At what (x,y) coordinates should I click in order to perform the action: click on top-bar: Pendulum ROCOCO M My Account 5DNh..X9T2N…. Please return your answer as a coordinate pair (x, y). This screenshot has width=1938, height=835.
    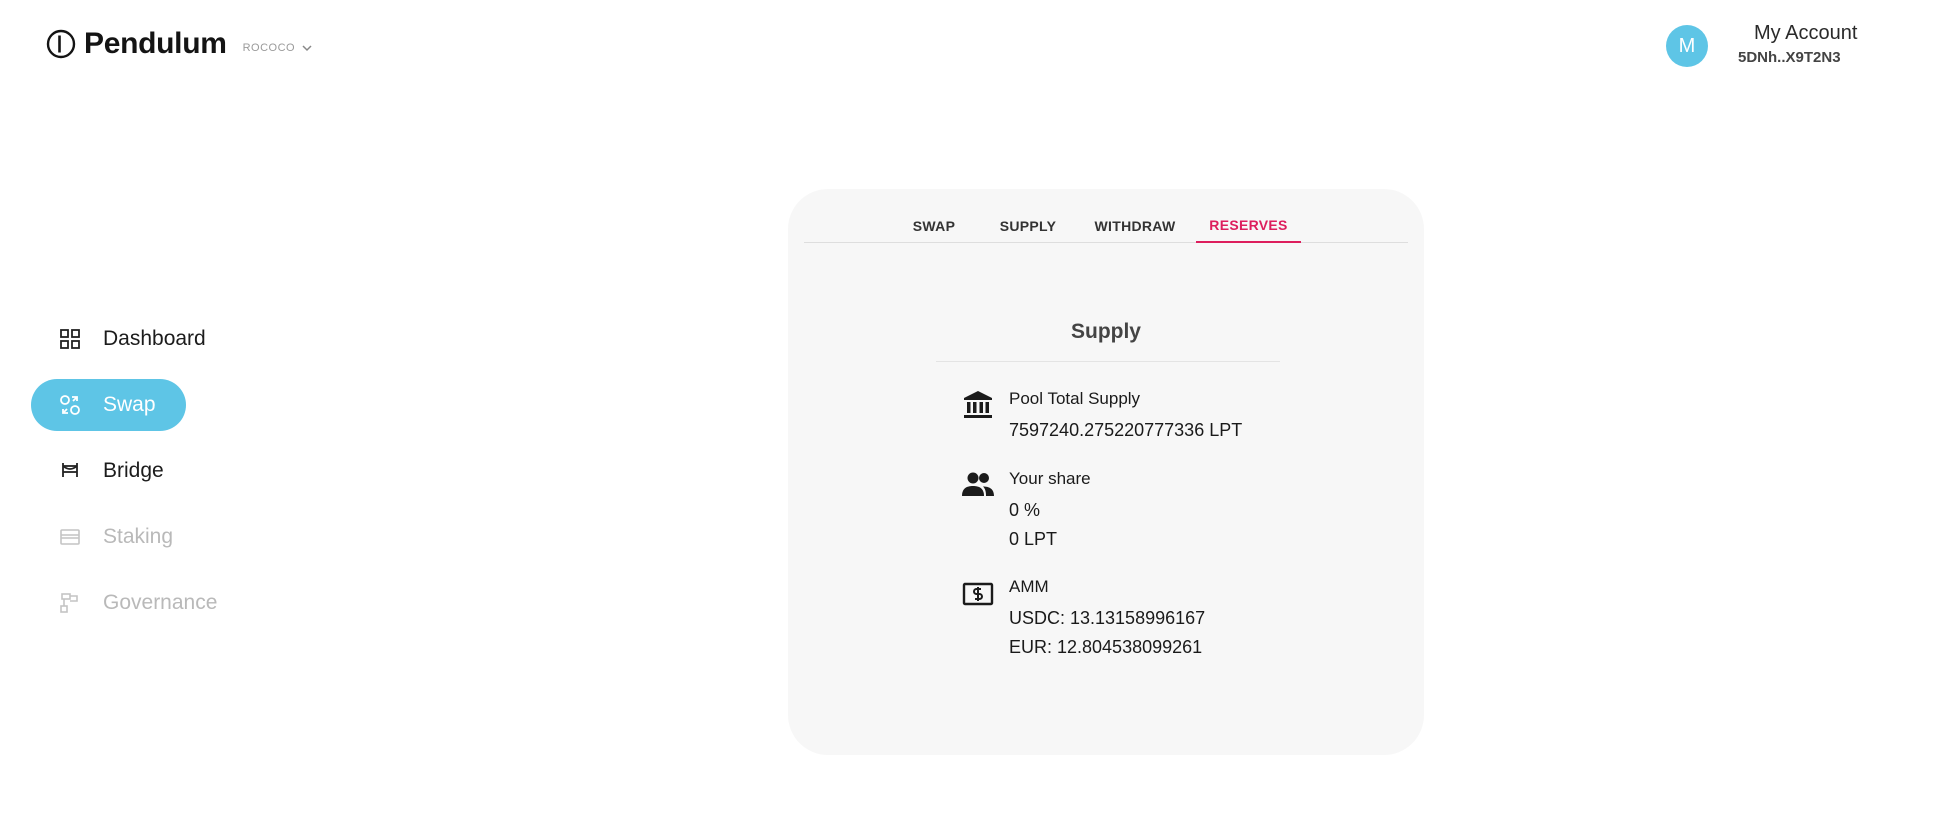
    Looking at the image, I should click on (969, 50).